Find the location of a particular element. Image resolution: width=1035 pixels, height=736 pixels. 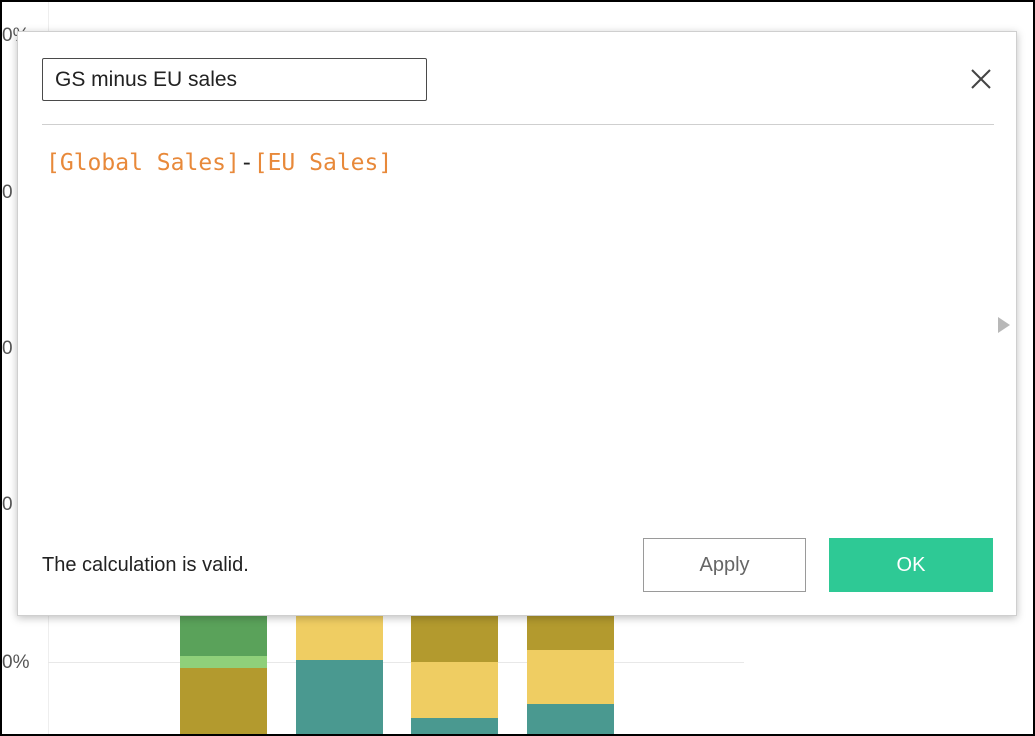

formula-operator: - is located at coordinates (246, 163).